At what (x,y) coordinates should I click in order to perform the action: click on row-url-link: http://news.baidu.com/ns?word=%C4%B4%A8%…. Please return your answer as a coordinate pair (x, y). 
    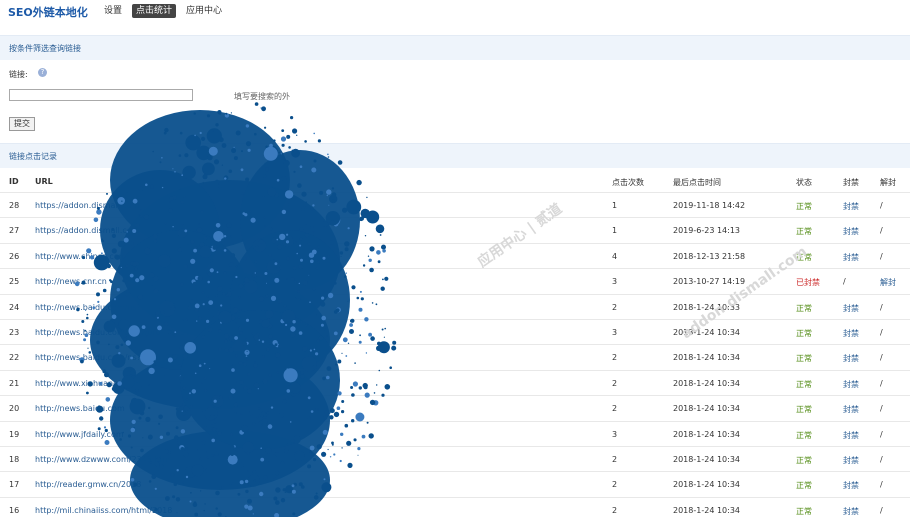
    Looking at the image, I should click on (137, 307).